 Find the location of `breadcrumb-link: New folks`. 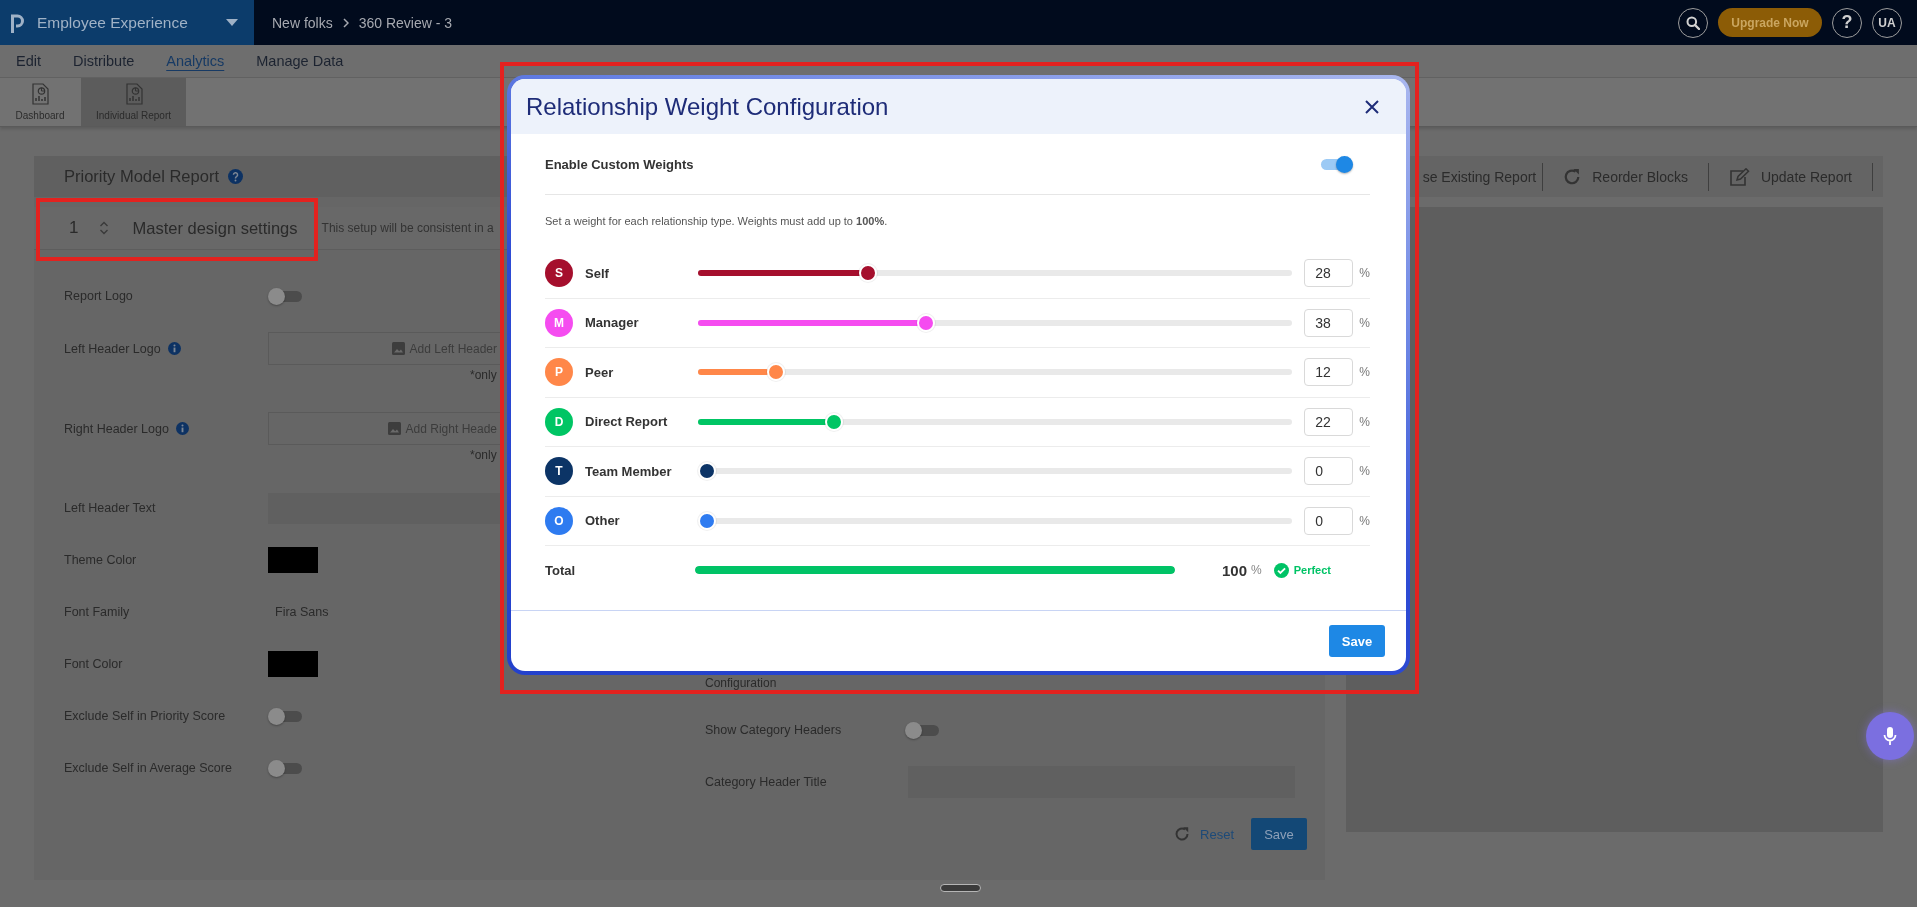

breadcrumb-link: New folks is located at coordinates (302, 22).